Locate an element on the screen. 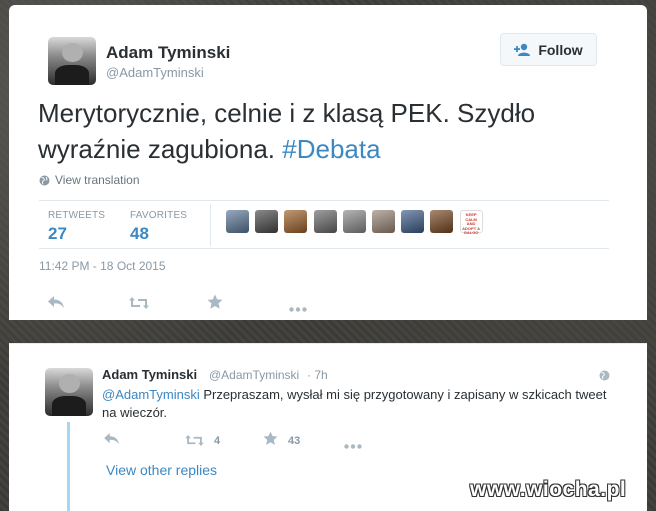 This screenshot has width=656, height=511. divider-middle is located at coordinates (324, 248).